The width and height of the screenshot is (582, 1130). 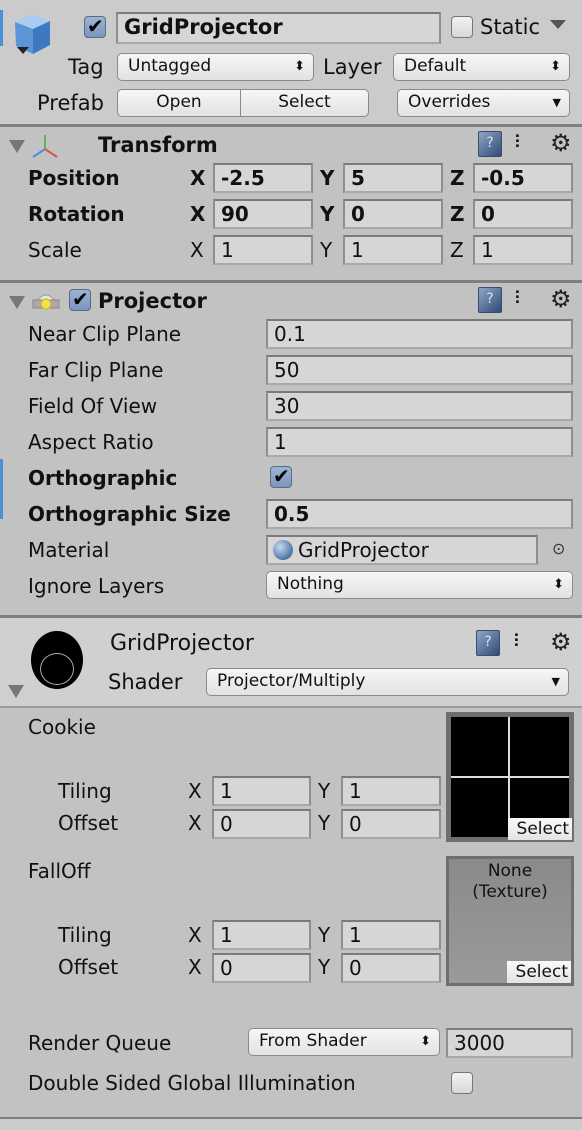 I want to click on prefab-select-button: Select, so click(x=304, y=103).